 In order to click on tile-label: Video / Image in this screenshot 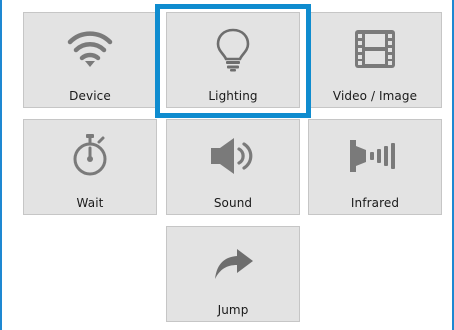, I will do `click(375, 96)`.